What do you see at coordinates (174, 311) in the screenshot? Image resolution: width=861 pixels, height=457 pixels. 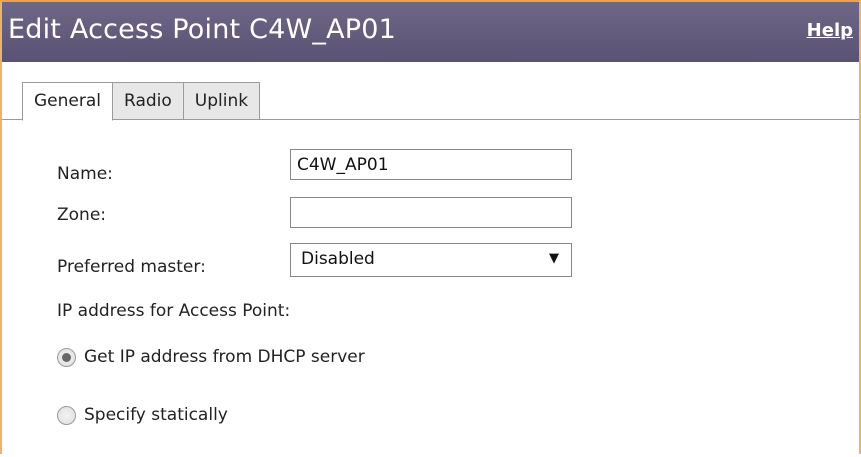 I see `ip-address-section-label: IP address for Access Point:` at bounding box center [174, 311].